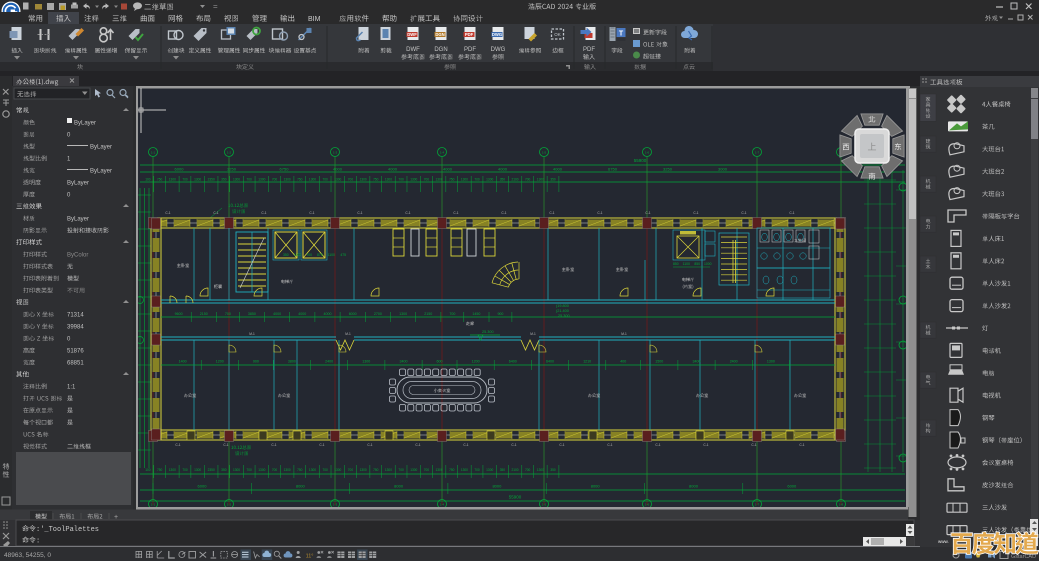 Image resolution: width=1039 pixels, height=561 pixels. Describe the element at coordinates (335, 153) in the screenshot. I see `svg-text: 1-3` at that location.